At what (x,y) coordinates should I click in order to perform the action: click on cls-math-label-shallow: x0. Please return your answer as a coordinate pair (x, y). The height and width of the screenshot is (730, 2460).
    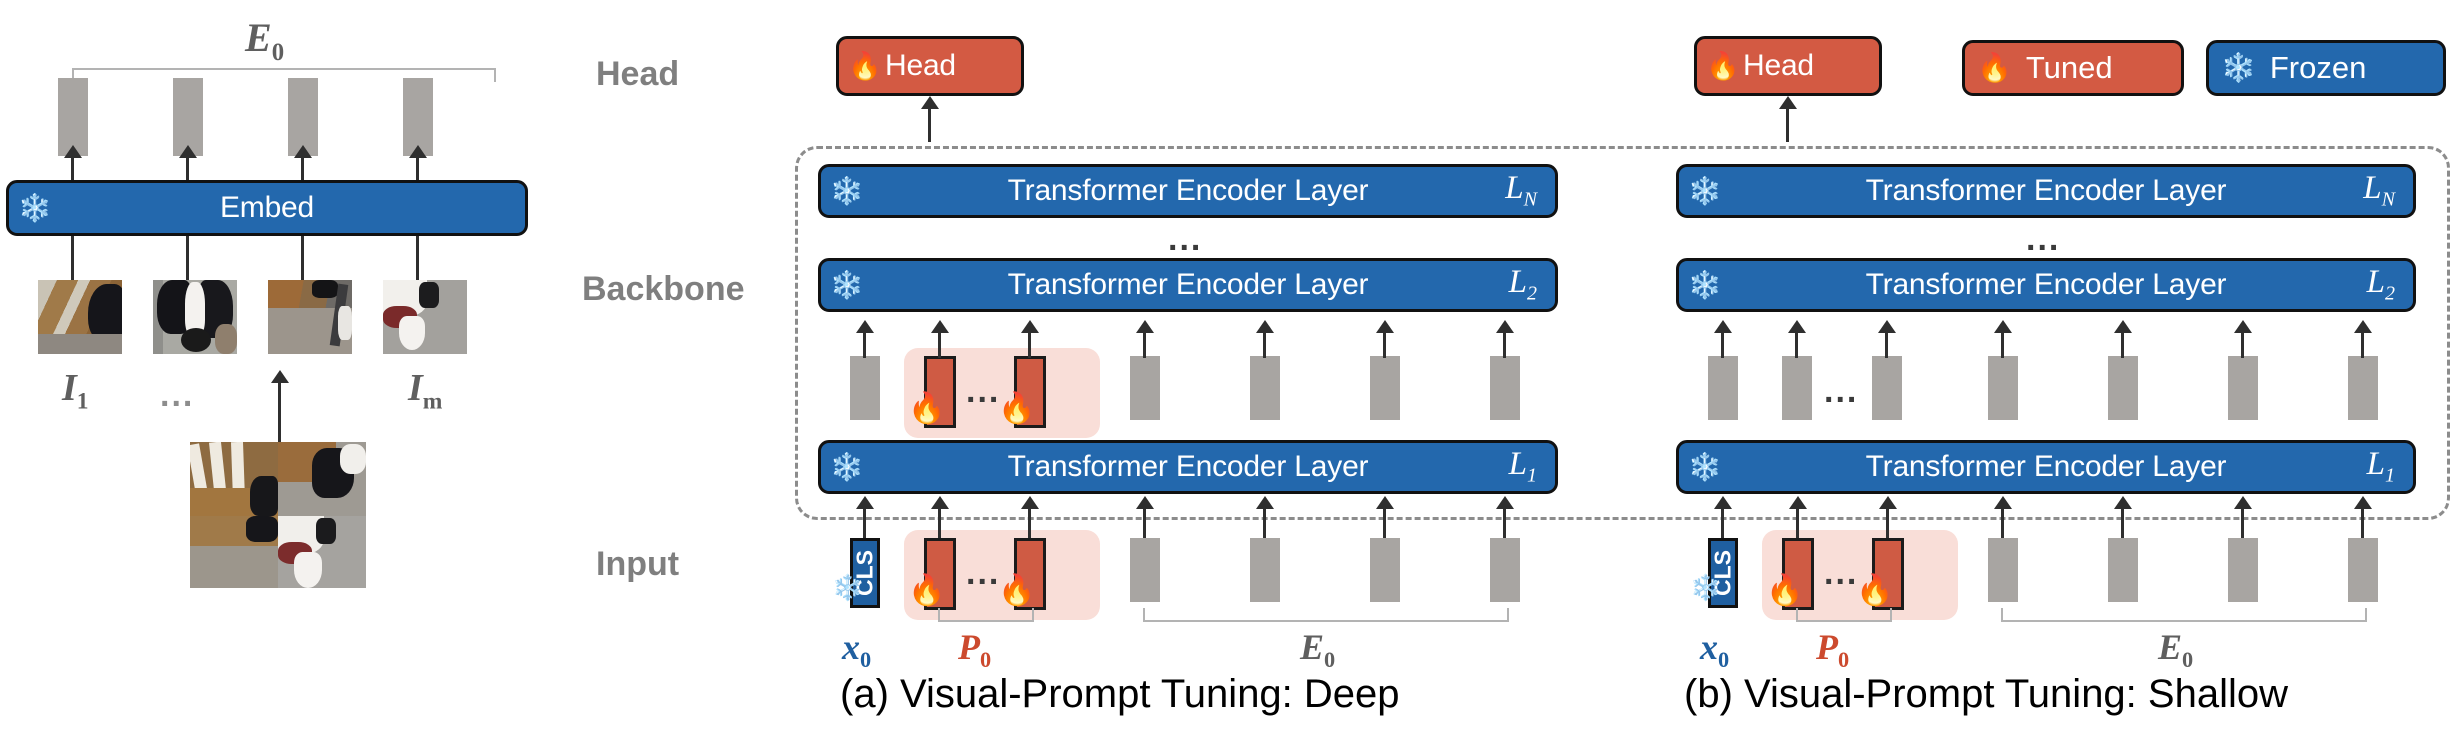
    Looking at the image, I should click on (1715, 650).